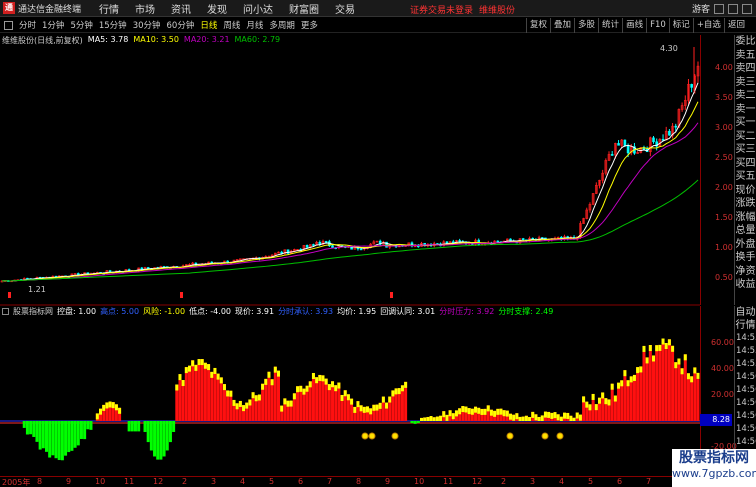 Image resolution: width=756 pixels, height=487 pixels. What do you see at coordinates (745, 231) in the screenshot?
I see `sidebar-item-14: 总量` at bounding box center [745, 231].